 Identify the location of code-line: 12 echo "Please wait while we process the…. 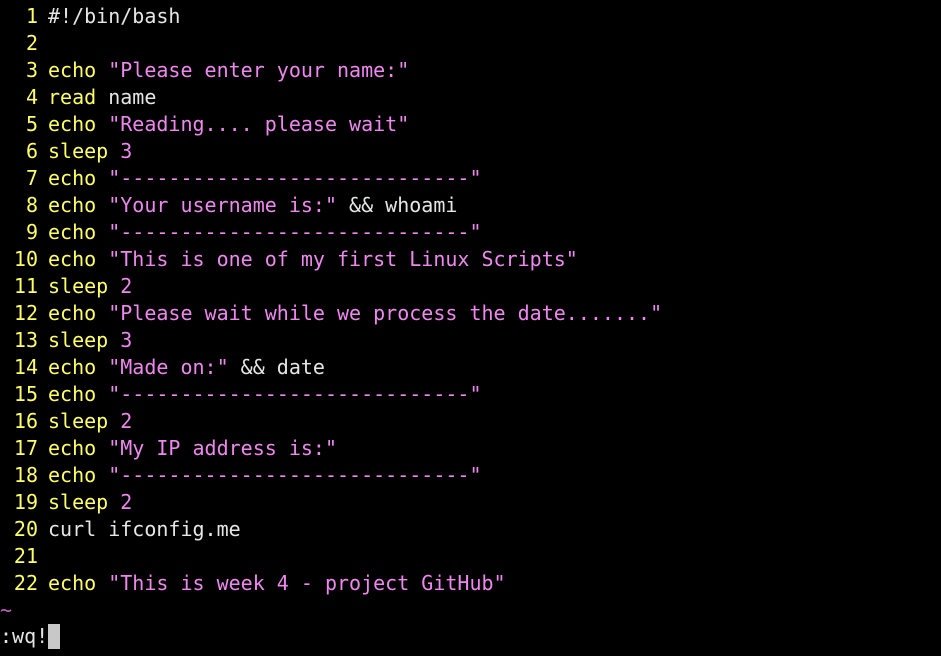
(470, 313).